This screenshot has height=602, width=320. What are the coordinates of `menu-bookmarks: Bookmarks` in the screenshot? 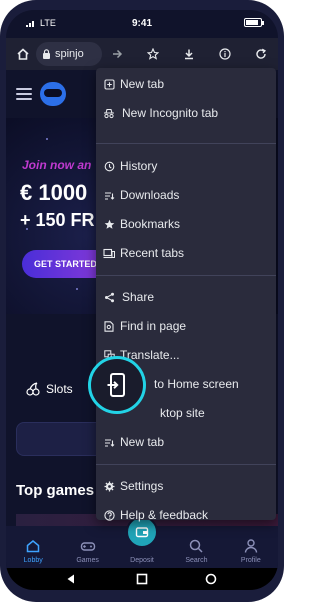 It's located at (186, 224).